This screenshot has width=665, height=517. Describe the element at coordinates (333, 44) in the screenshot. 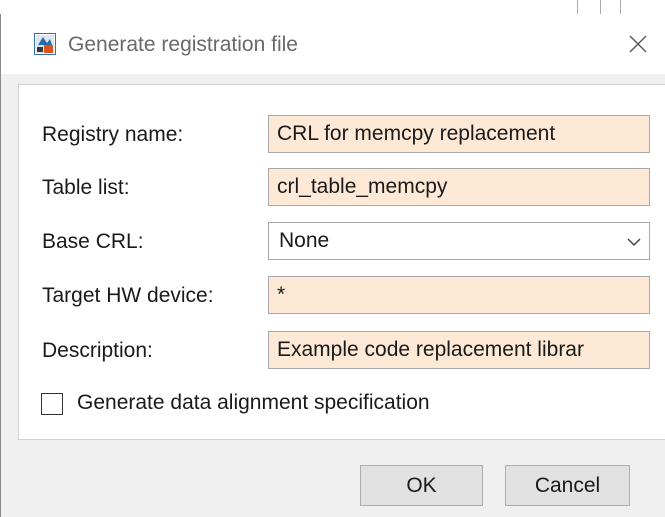

I see `title-bar: Generate registration file` at that location.